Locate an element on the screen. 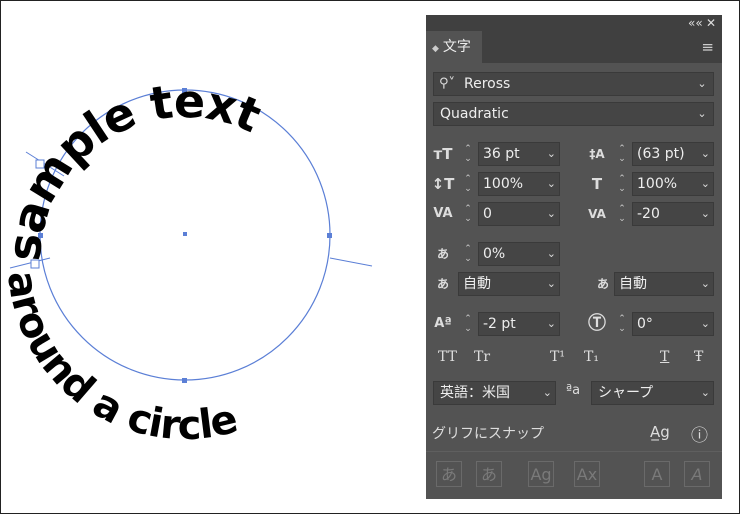  aki-left-select: 自動 ⌄ is located at coordinates (509, 284).